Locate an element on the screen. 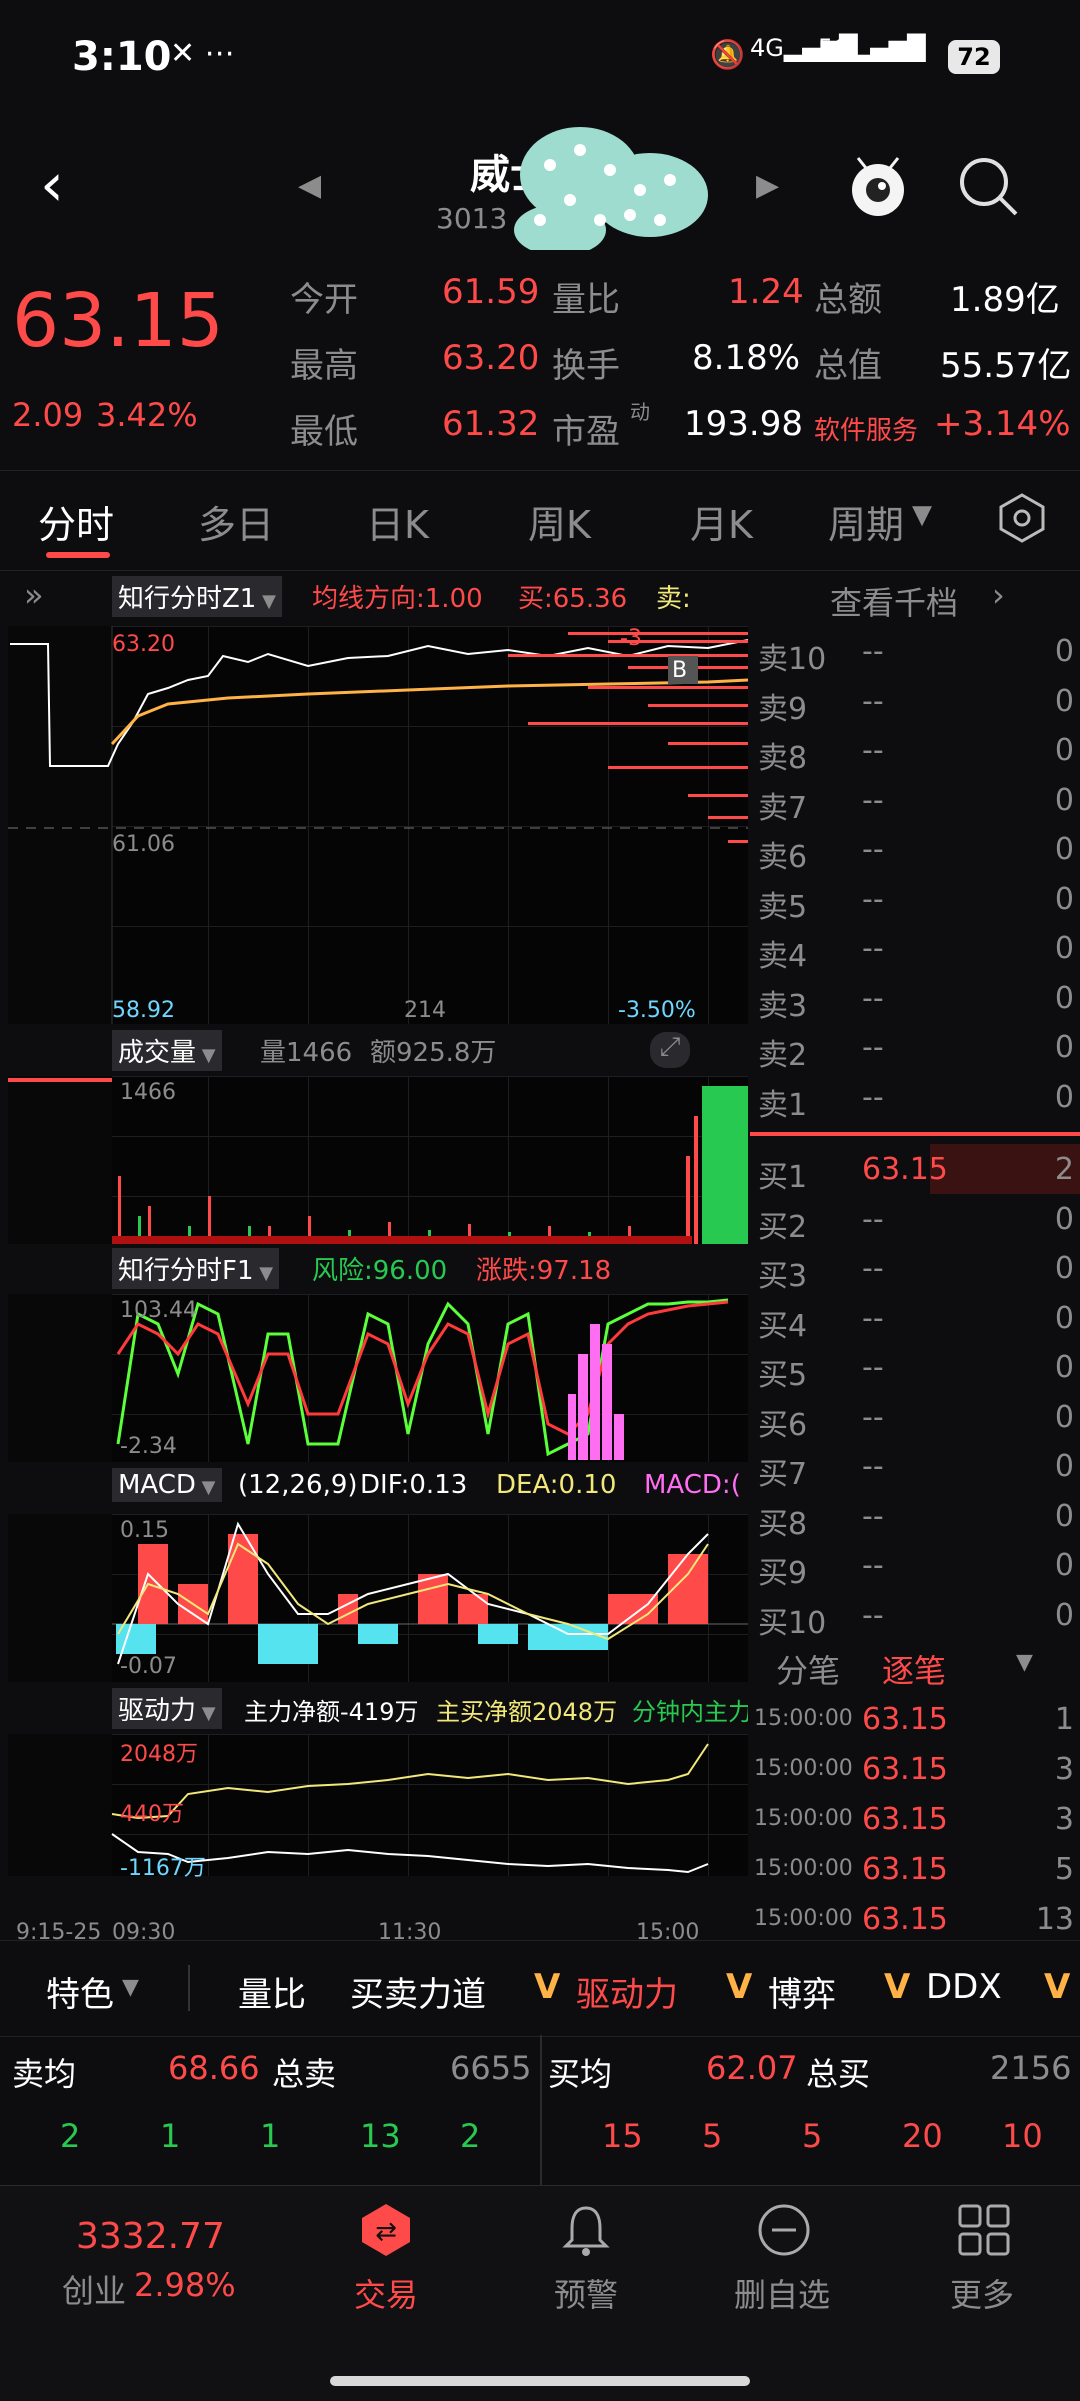  drive-bottom-label: -1167万 is located at coordinates (163, 1868).